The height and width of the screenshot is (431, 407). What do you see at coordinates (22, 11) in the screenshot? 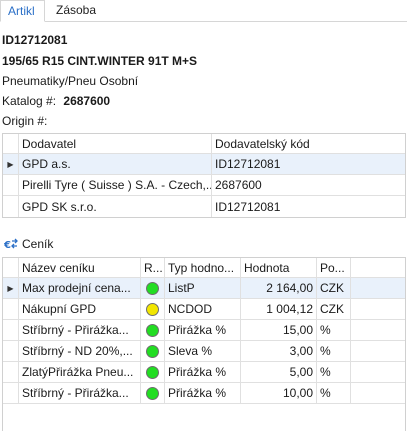
I see `tab-artikl: Artikl` at bounding box center [22, 11].